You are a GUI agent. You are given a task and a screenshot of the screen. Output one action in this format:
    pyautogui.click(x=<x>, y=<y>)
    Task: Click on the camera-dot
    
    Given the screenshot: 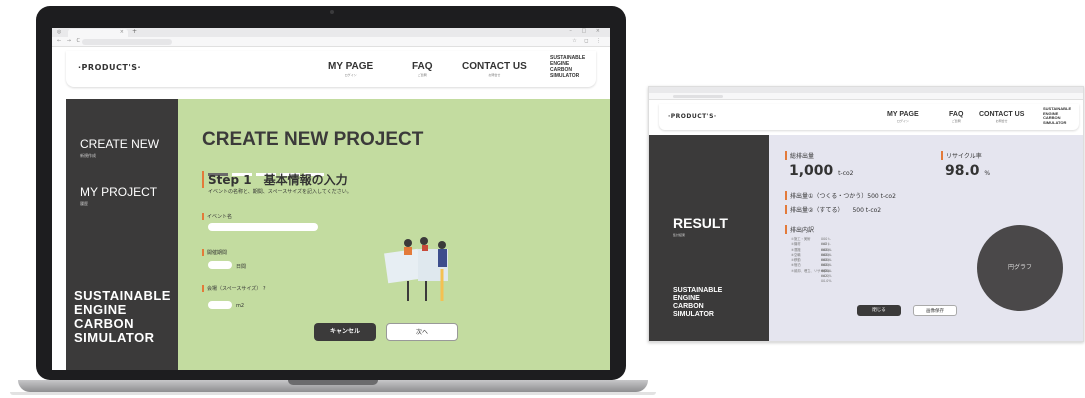 What is the action you would take?
    pyautogui.click(x=332, y=12)
    